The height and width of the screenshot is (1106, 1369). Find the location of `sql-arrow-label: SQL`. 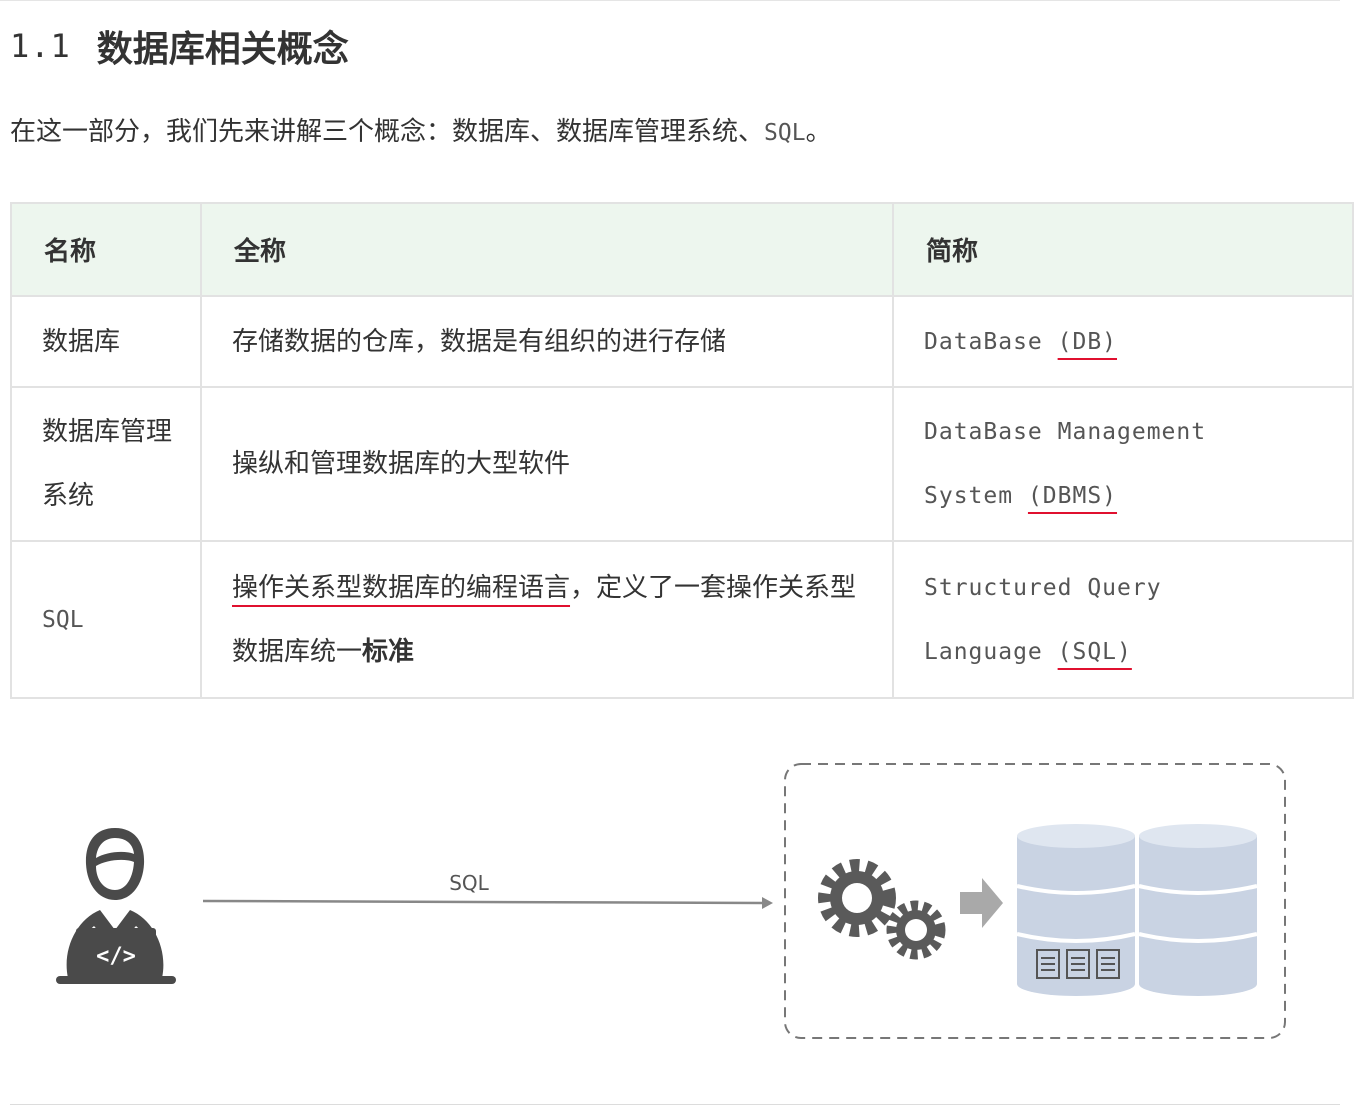

sql-arrow-label: SQL is located at coordinates (469, 883).